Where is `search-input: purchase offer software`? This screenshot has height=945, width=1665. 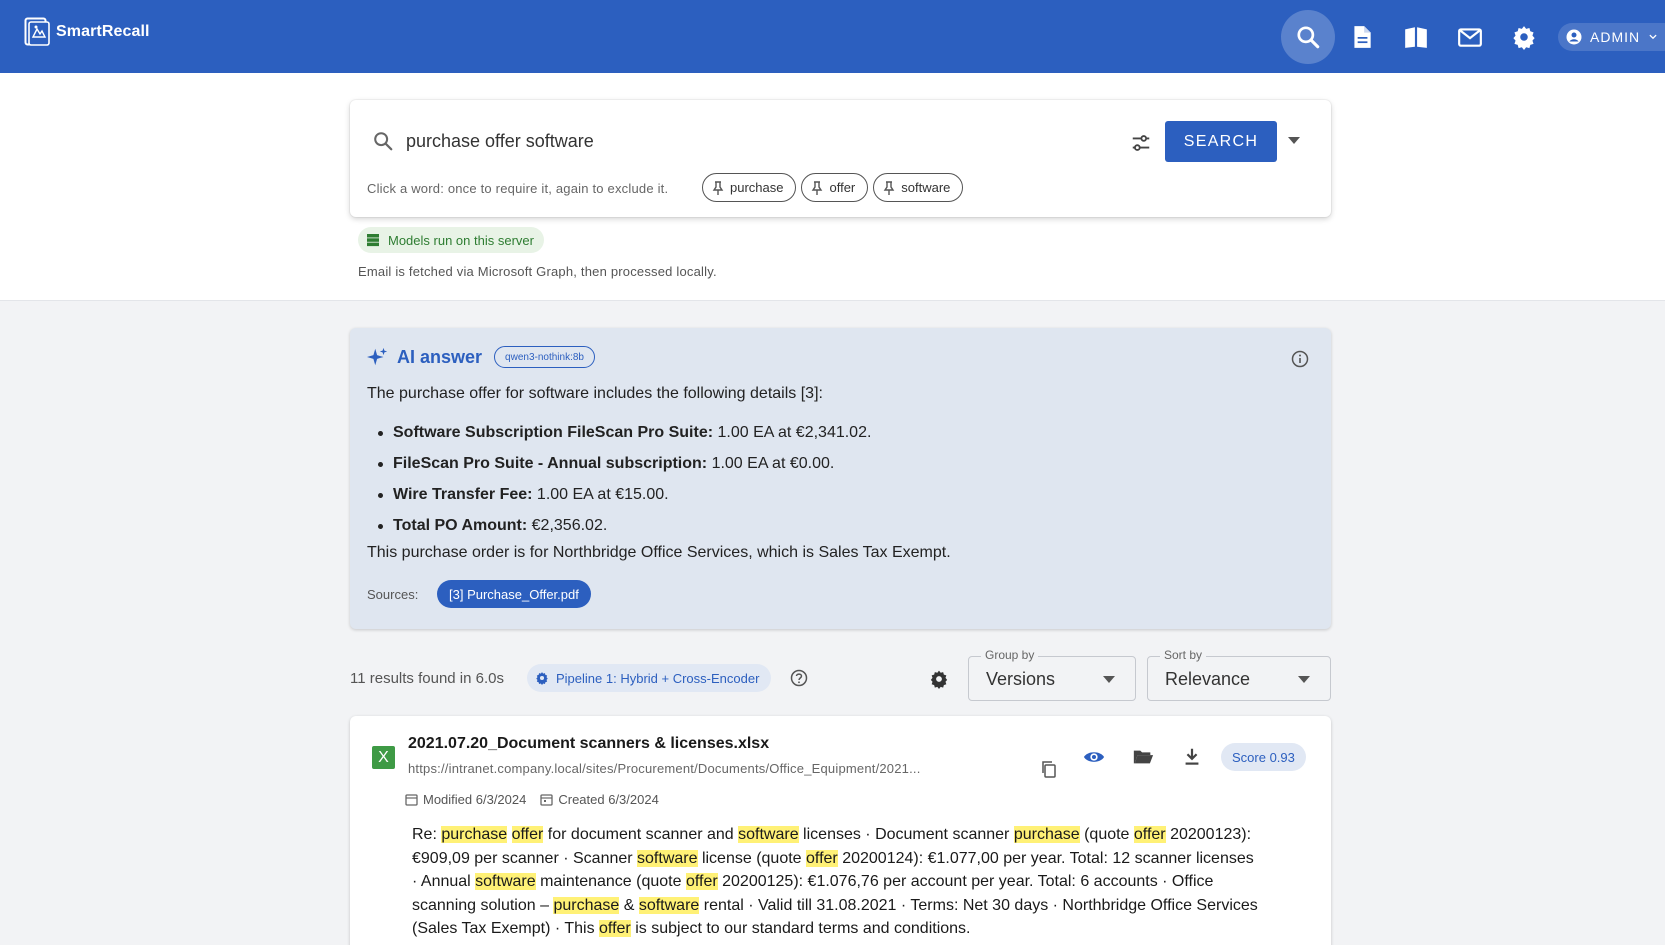
search-input: purchase offer software is located at coordinates (500, 141).